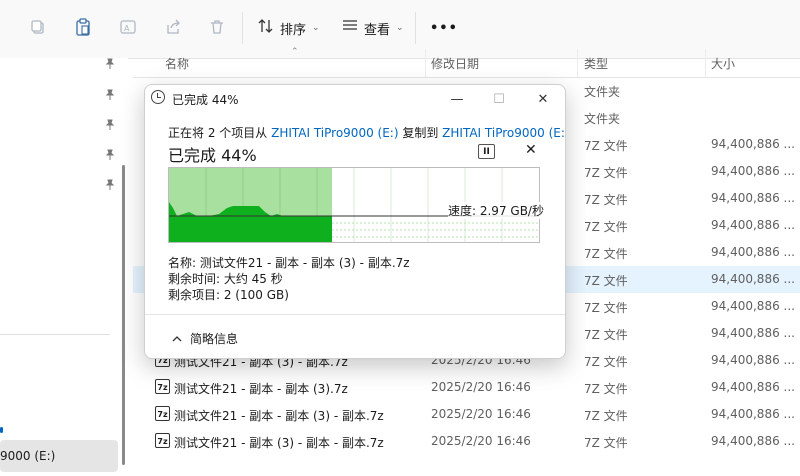 The width and height of the screenshot is (800, 476). Describe the element at coordinates (543, 99) in the screenshot. I see `close-button: ✕` at that location.